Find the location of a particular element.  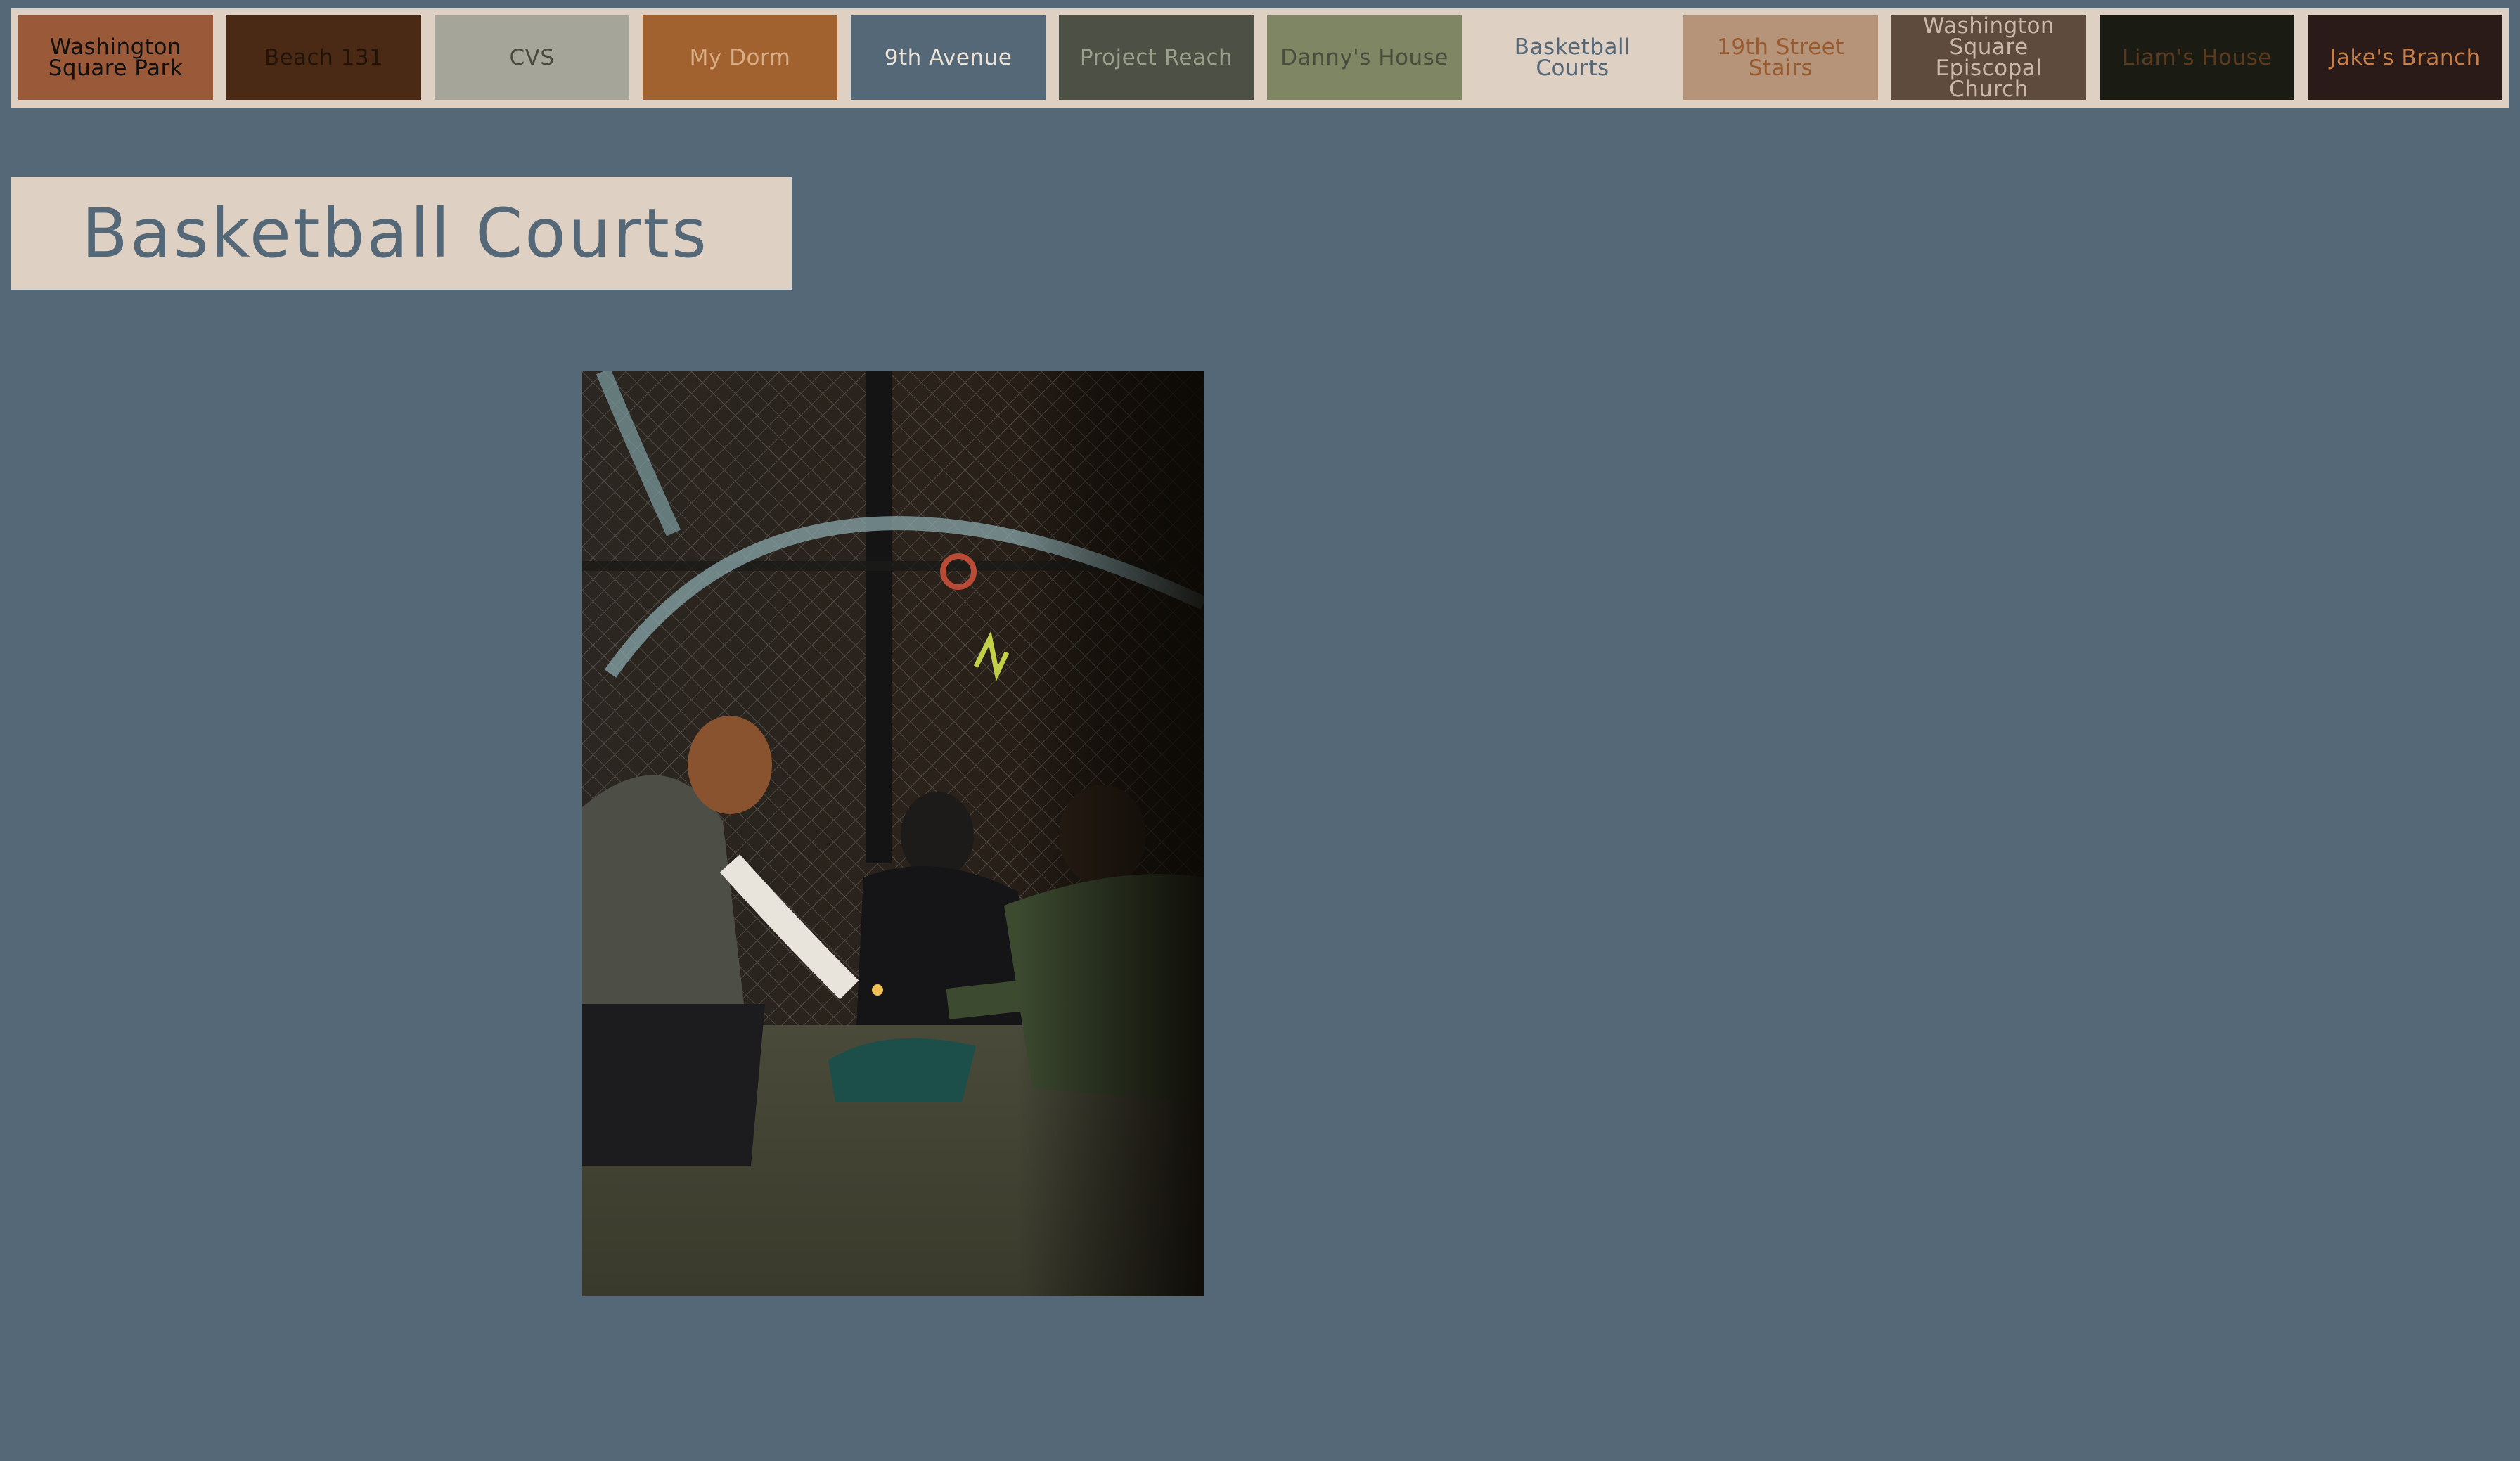

nav-item-label: My Dorm is located at coordinates (740, 57).